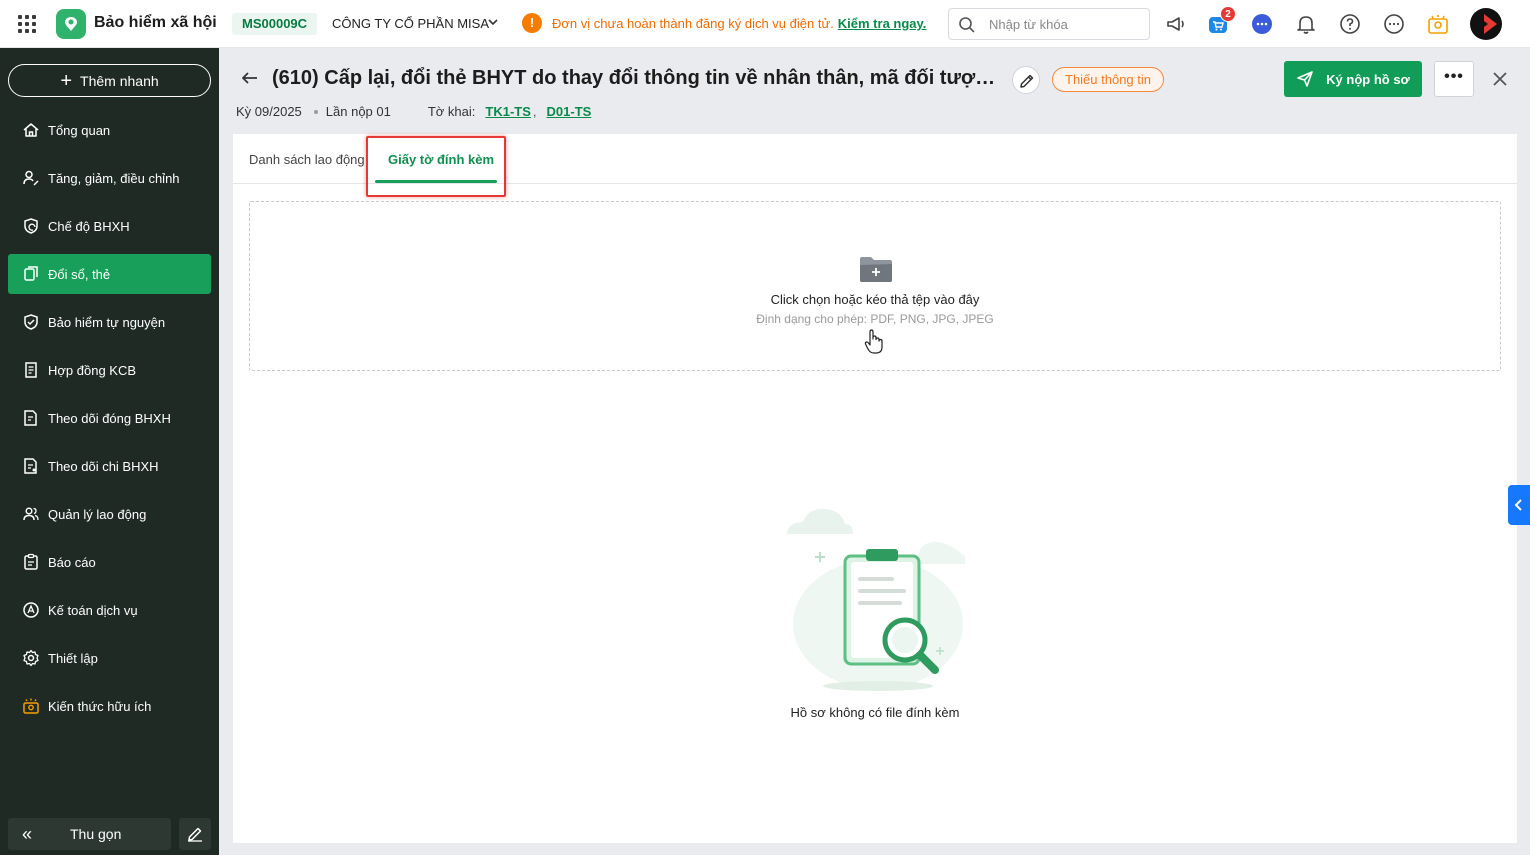  What do you see at coordinates (109, 658) in the screenshot?
I see `sidebar-item-settings: Thiết lập` at bounding box center [109, 658].